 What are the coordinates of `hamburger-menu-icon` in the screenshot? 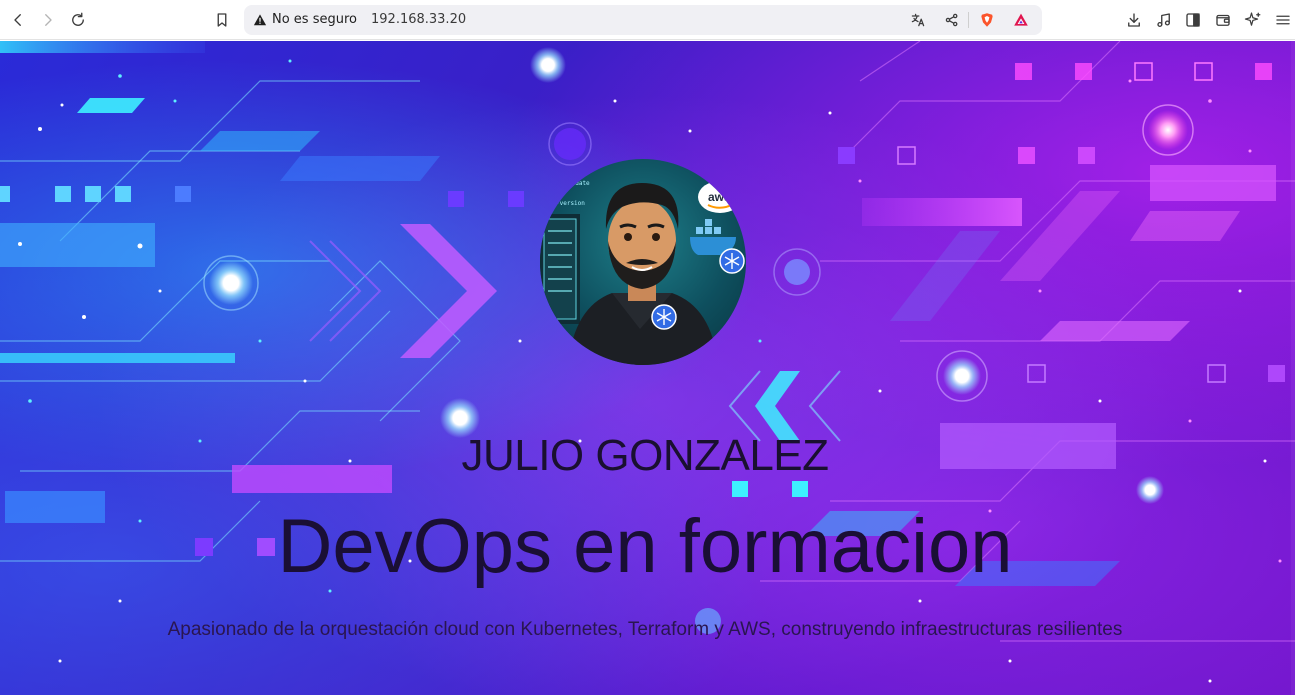 It's located at (1283, 20).